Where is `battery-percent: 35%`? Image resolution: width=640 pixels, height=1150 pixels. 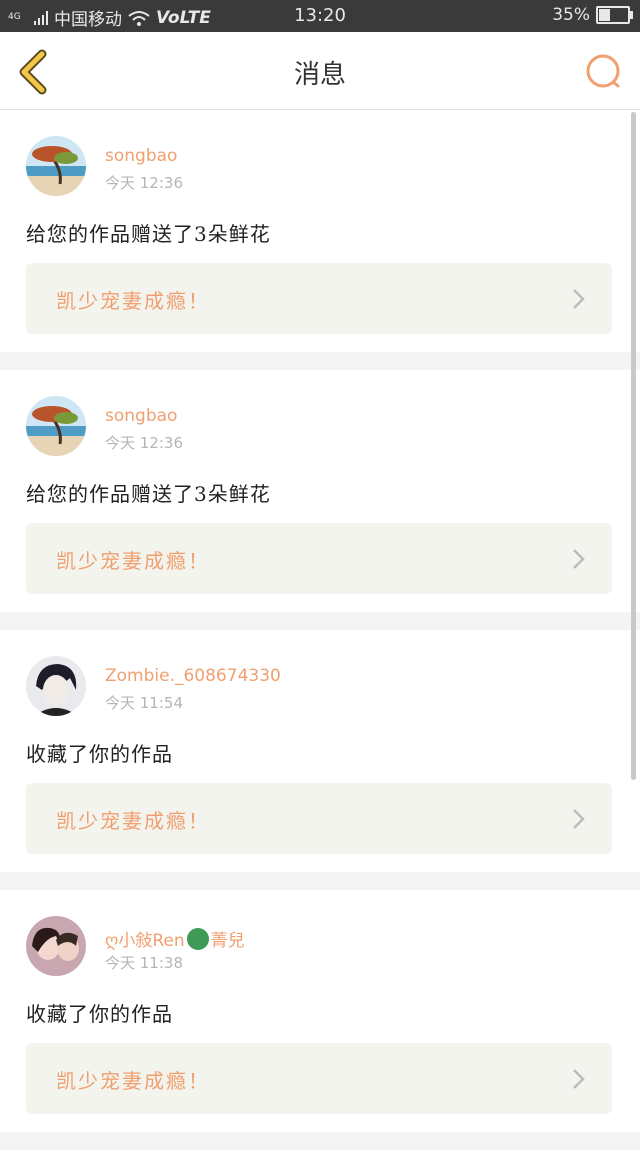 battery-percent: 35% is located at coordinates (571, 15).